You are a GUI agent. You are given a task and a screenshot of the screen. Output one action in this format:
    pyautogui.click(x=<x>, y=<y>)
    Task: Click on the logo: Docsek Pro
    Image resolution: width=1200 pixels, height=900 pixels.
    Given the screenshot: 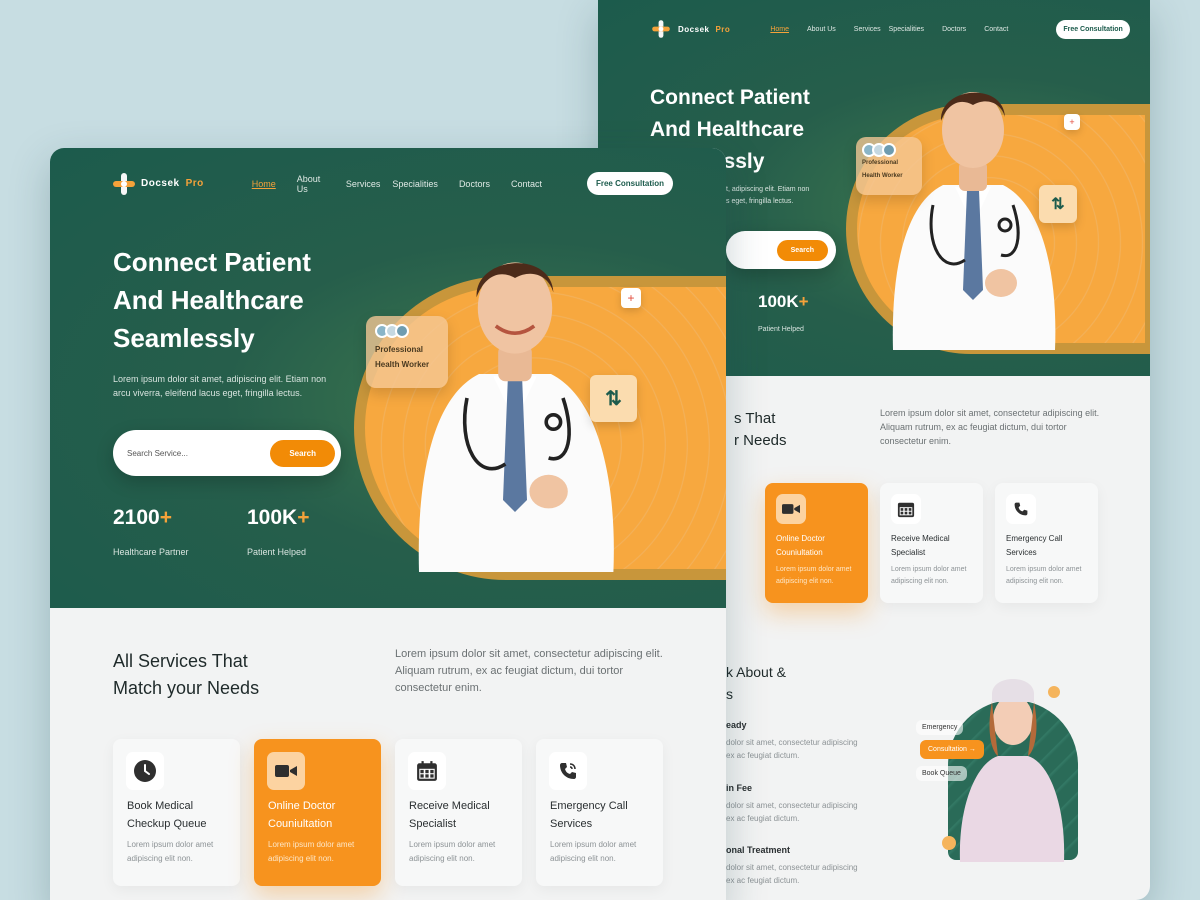 What is the action you would take?
    pyautogui.click(x=158, y=183)
    